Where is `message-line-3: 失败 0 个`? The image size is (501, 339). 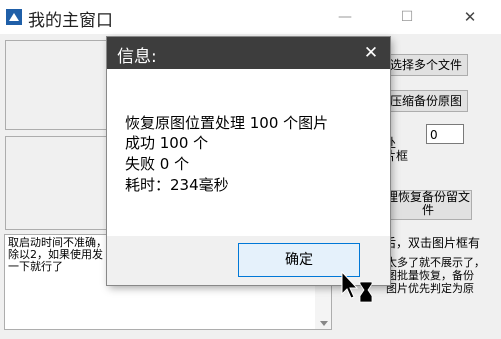
message-line-3: 失败 0 个 is located at coordinates (157, 164).